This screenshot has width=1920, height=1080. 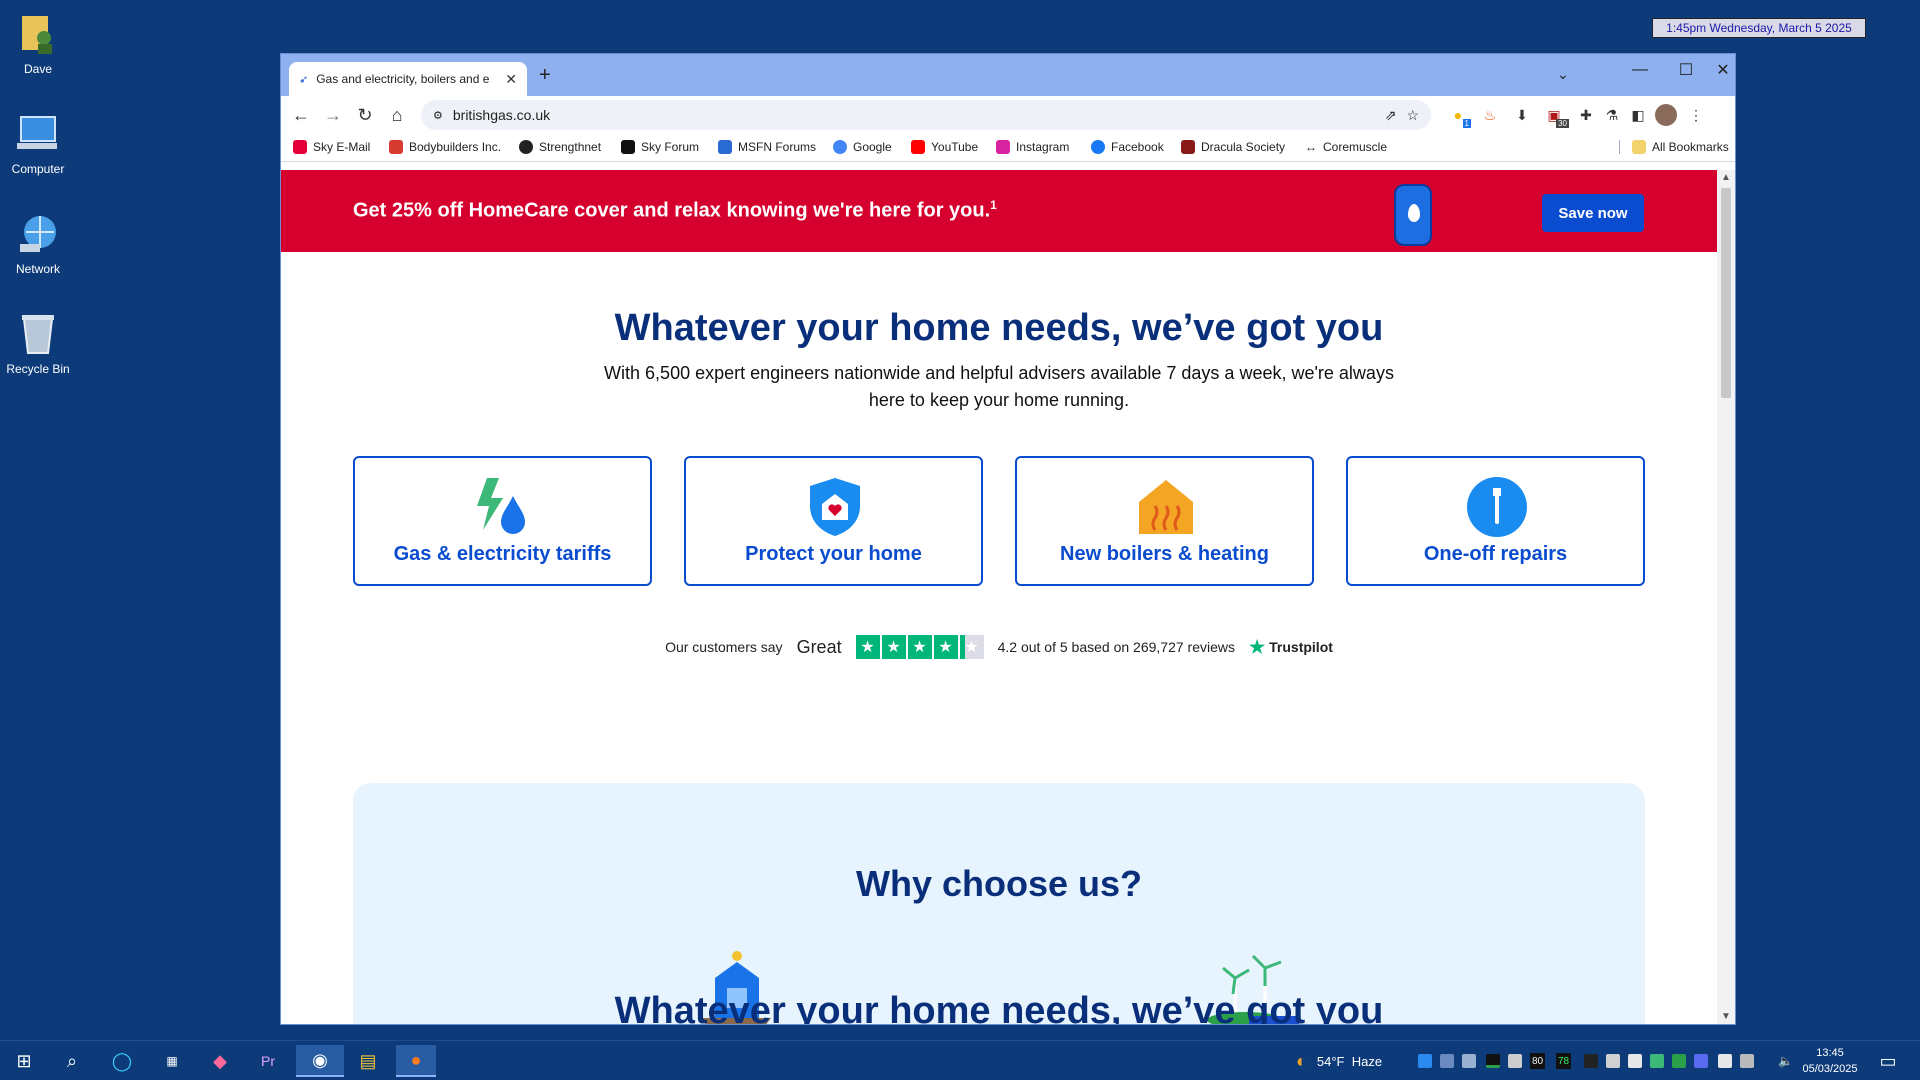 What do you see at coordinates (1747, 1061) in the screenshot?
I see `tray-network-icon` at bounding box center [1747, 1061].